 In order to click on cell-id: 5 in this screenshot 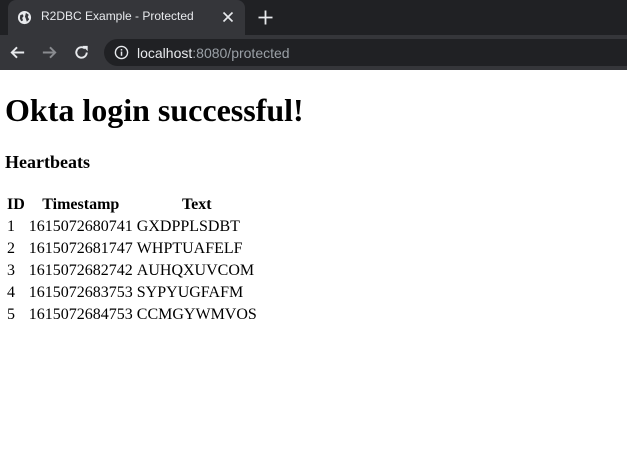, I will do `click(11, 314)`.